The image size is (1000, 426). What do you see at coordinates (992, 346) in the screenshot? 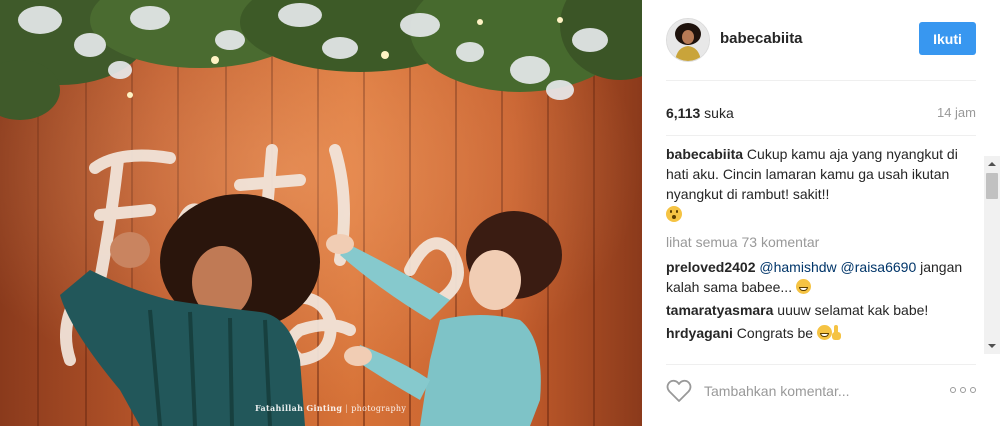
I see `scroll-down-arrow-icon` at bounding box center [992, 346].